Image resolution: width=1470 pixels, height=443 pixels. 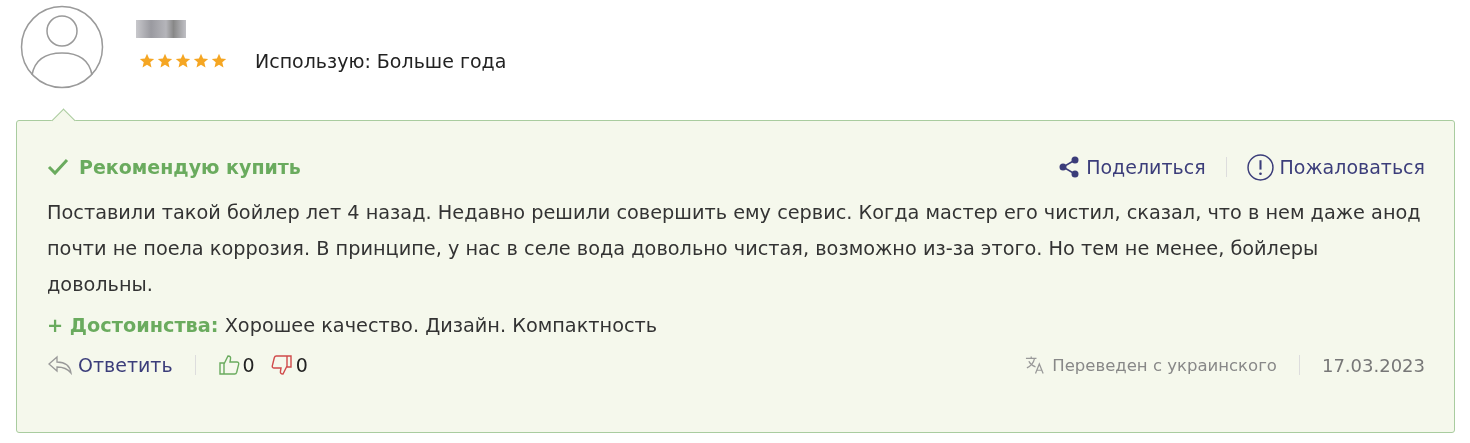 I want to click on share-icon, so click(x=1069, y=167).